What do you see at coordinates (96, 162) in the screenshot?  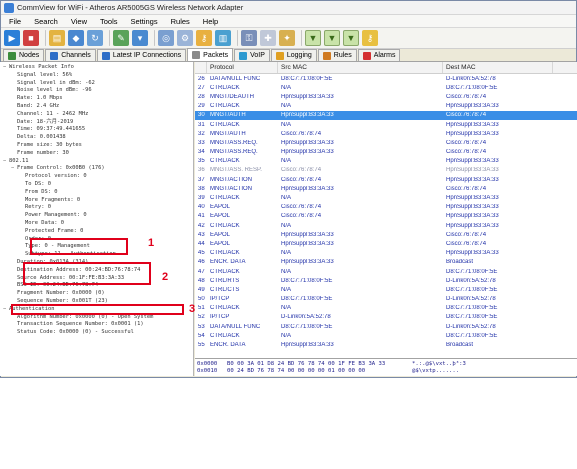 I see `tree-node: −802.11` at bounding box center [96, 162].